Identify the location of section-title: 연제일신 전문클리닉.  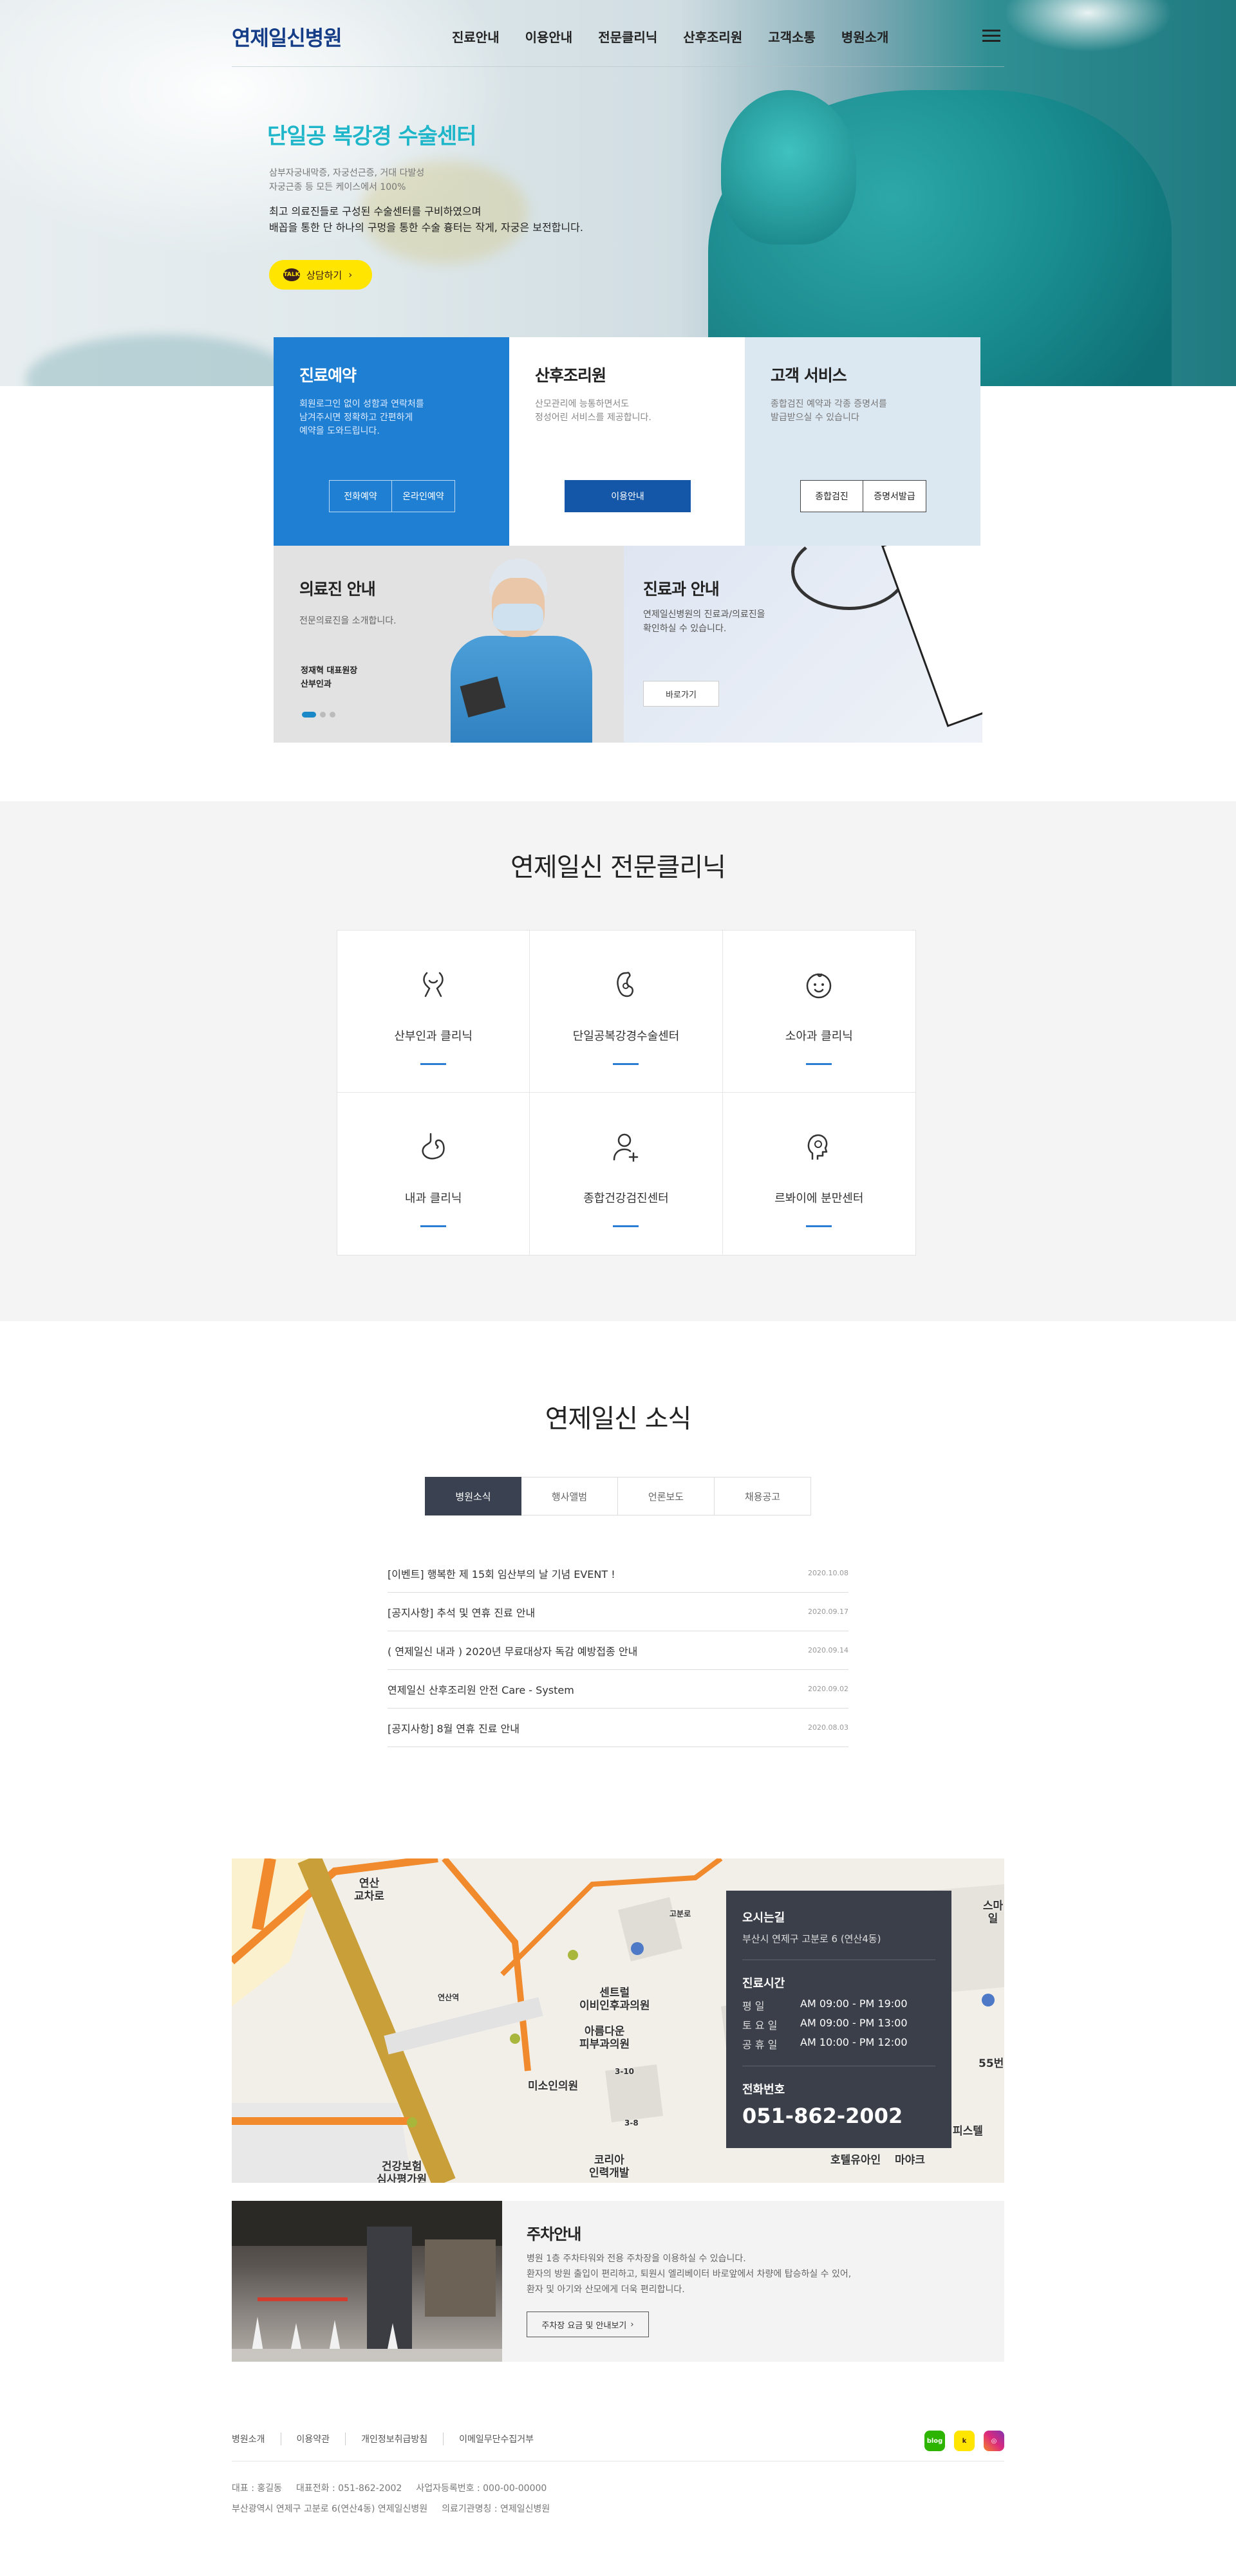
(618, 867).